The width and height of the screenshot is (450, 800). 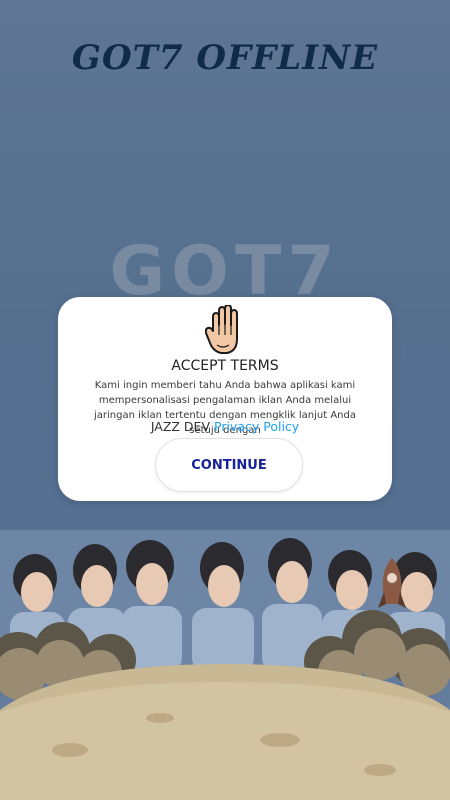 I want to click on dialog-footer: JAZZ DEV Privacy Policy, so click(x=225, y=426).